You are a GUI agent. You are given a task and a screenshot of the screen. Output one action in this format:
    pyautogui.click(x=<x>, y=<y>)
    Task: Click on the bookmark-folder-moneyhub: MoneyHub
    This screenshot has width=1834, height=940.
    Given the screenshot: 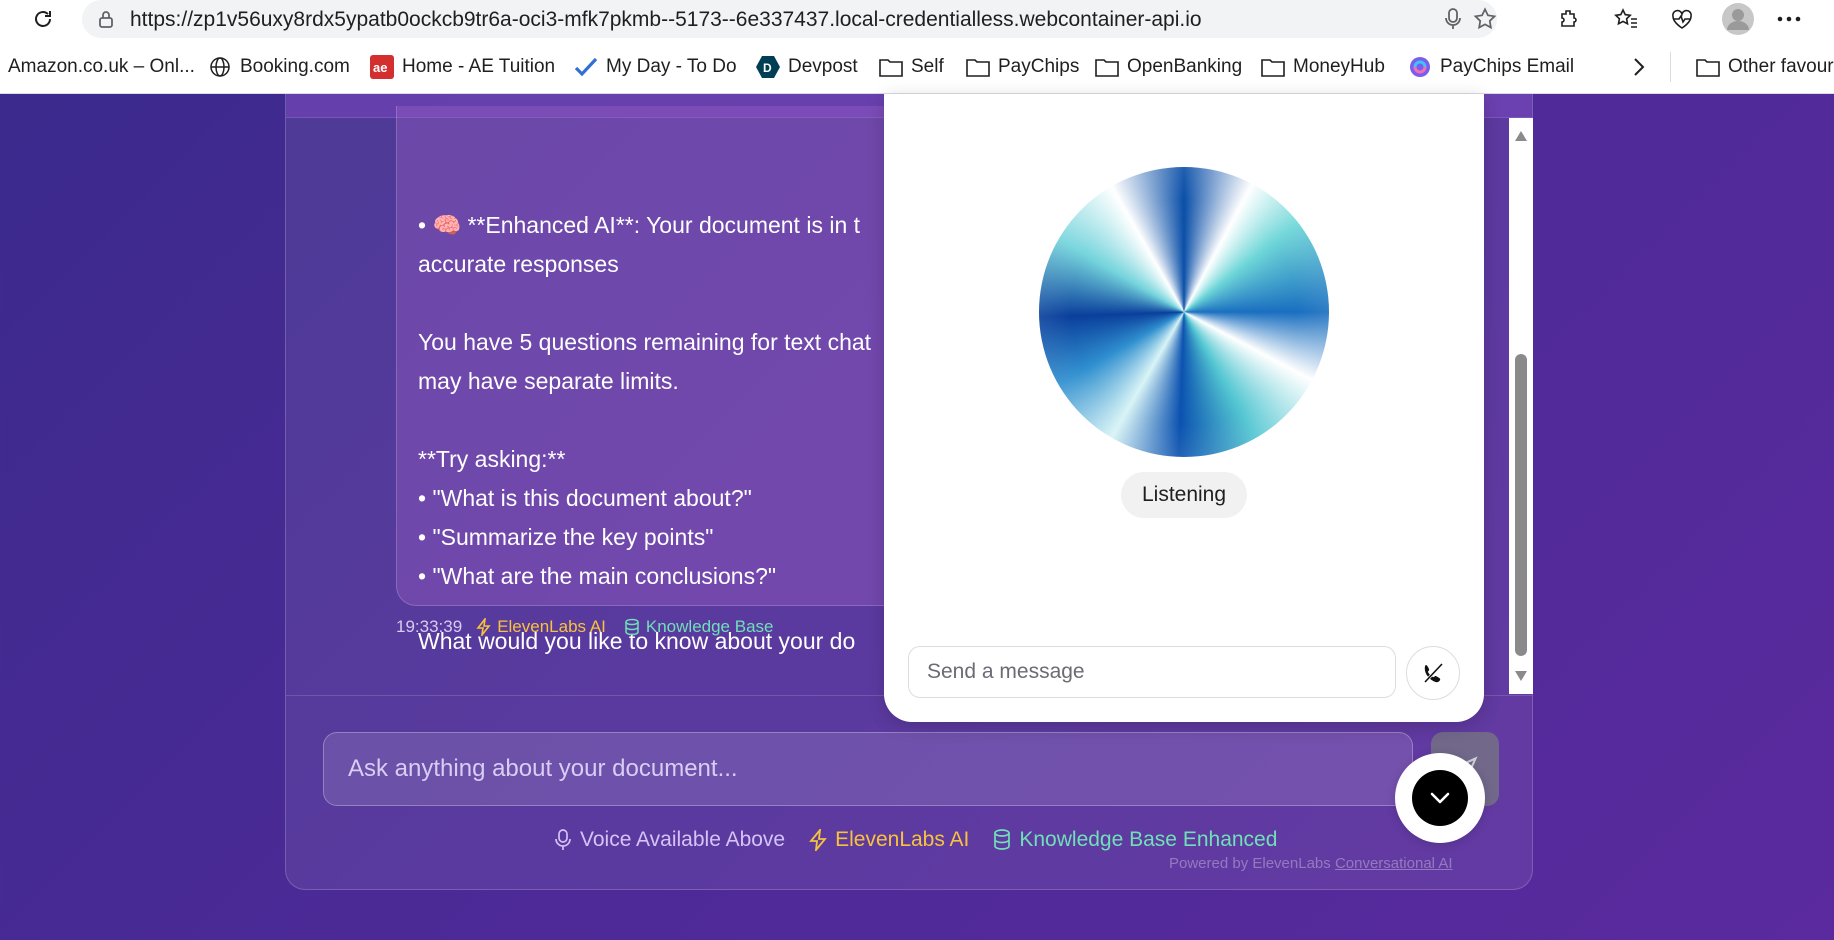 What is the action you would take?
    pyautogui.click(x=1323, y=67)
    